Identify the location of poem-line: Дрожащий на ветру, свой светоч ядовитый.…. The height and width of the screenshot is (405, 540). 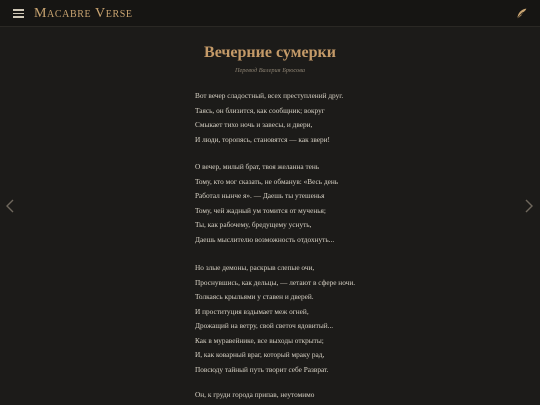
(264, 325).